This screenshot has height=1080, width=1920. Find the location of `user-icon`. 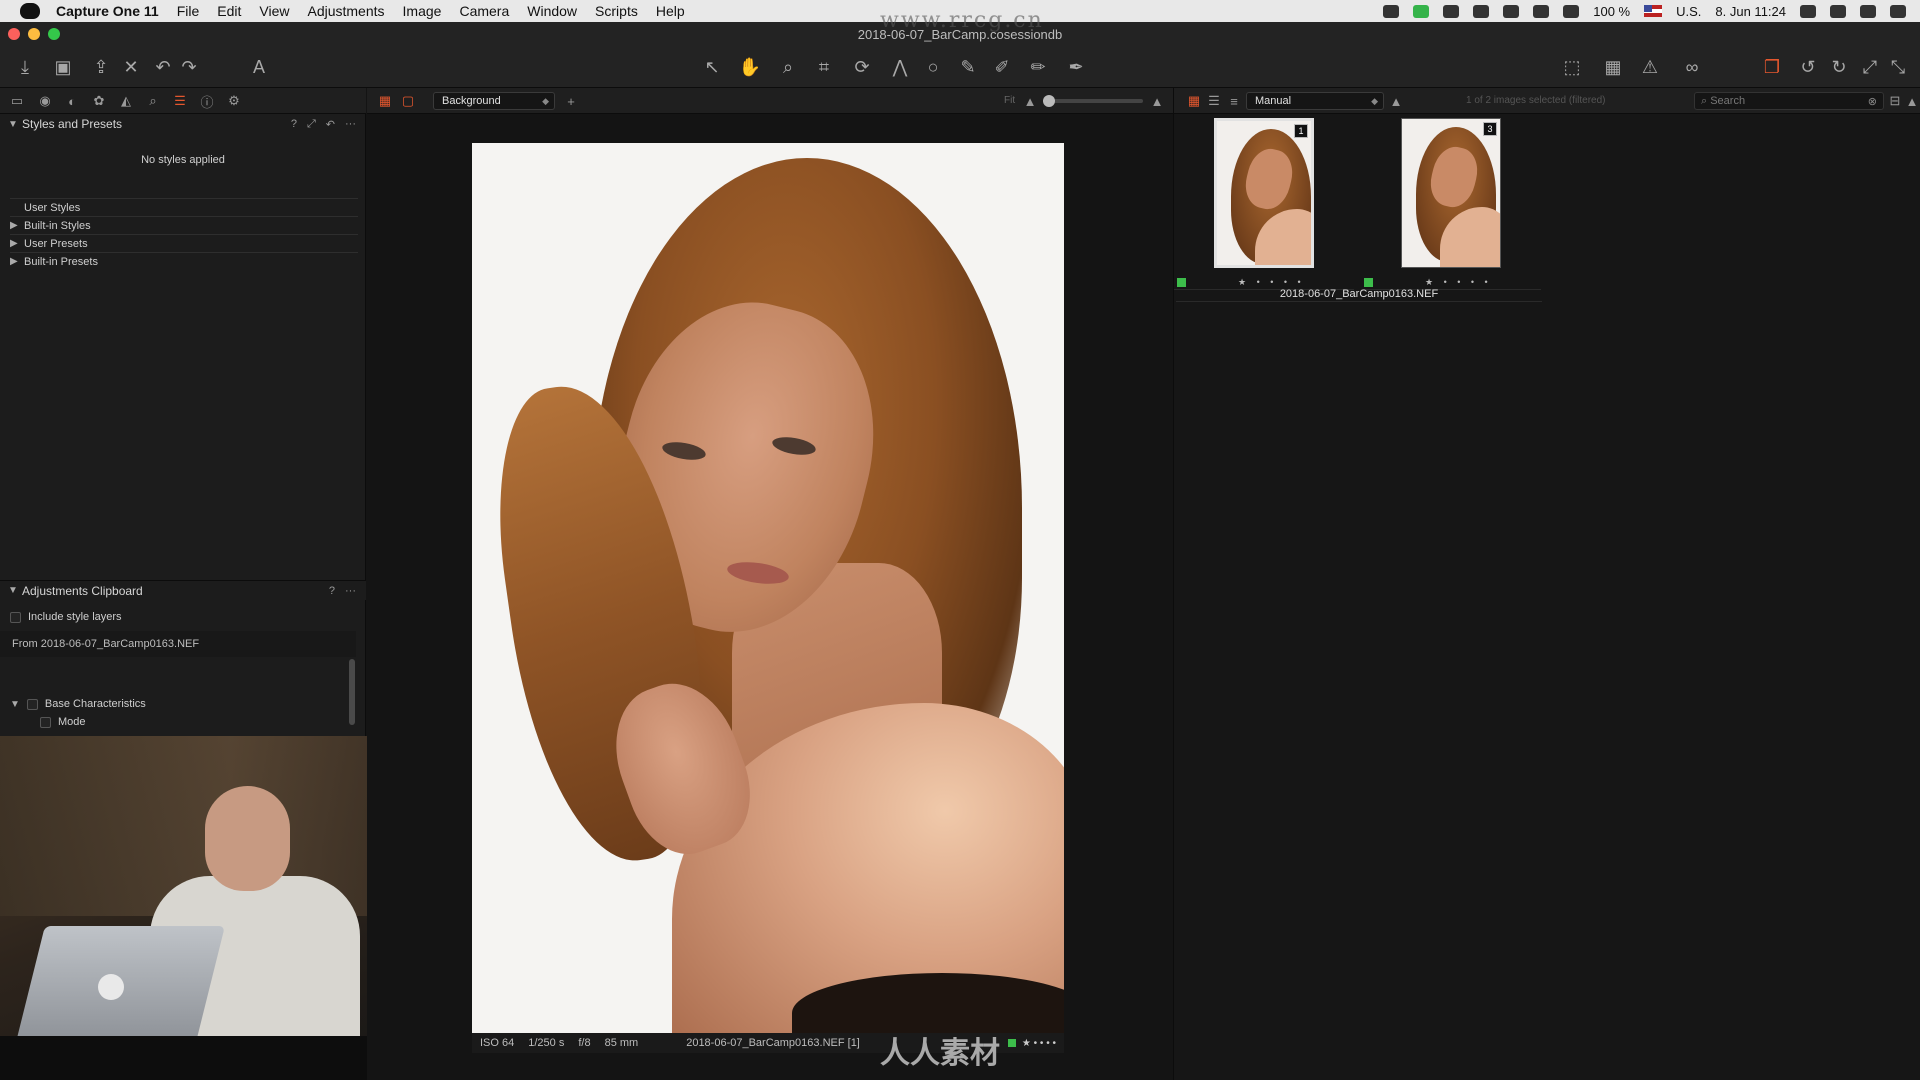

user-icon is located at coordinates (1808, 11).